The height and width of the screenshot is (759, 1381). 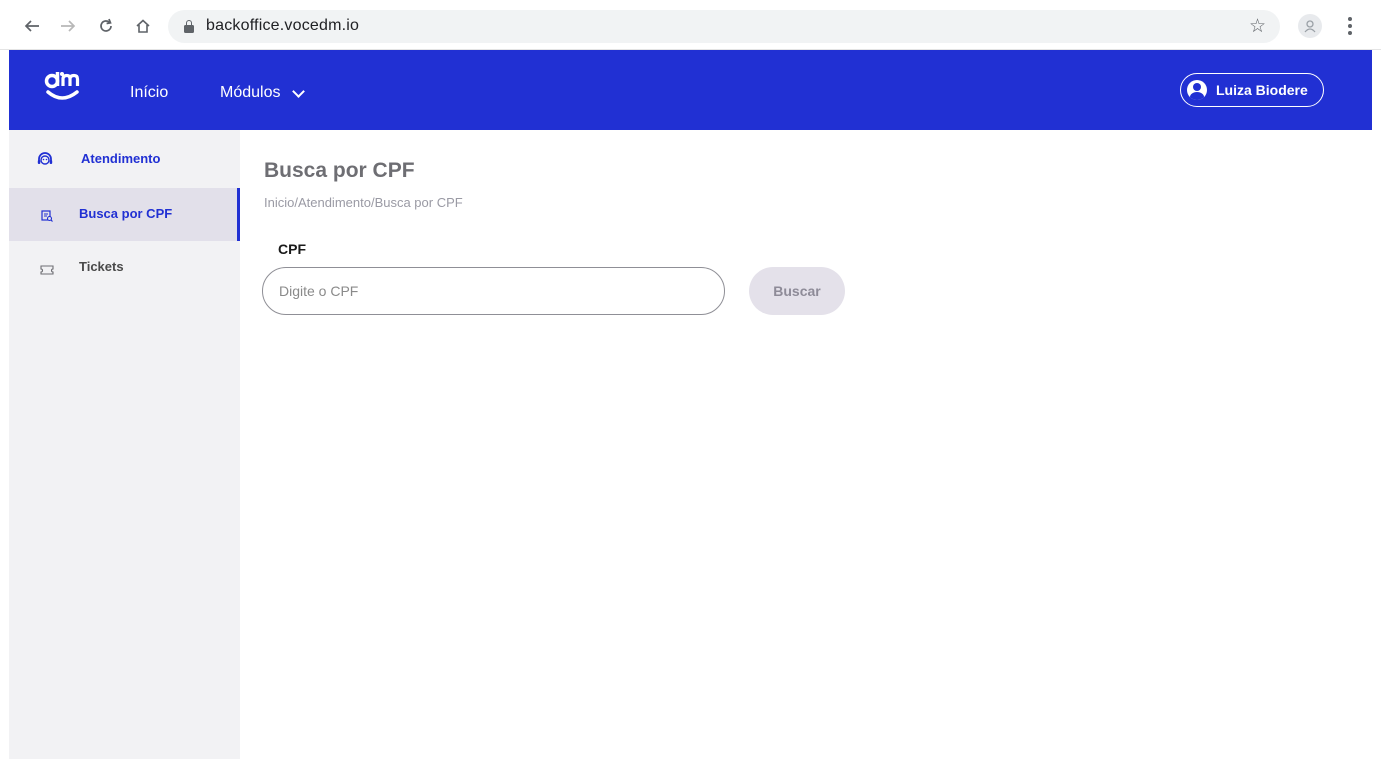 I want to click on nav-modulos: Módulos, so click(x=263, y=93).